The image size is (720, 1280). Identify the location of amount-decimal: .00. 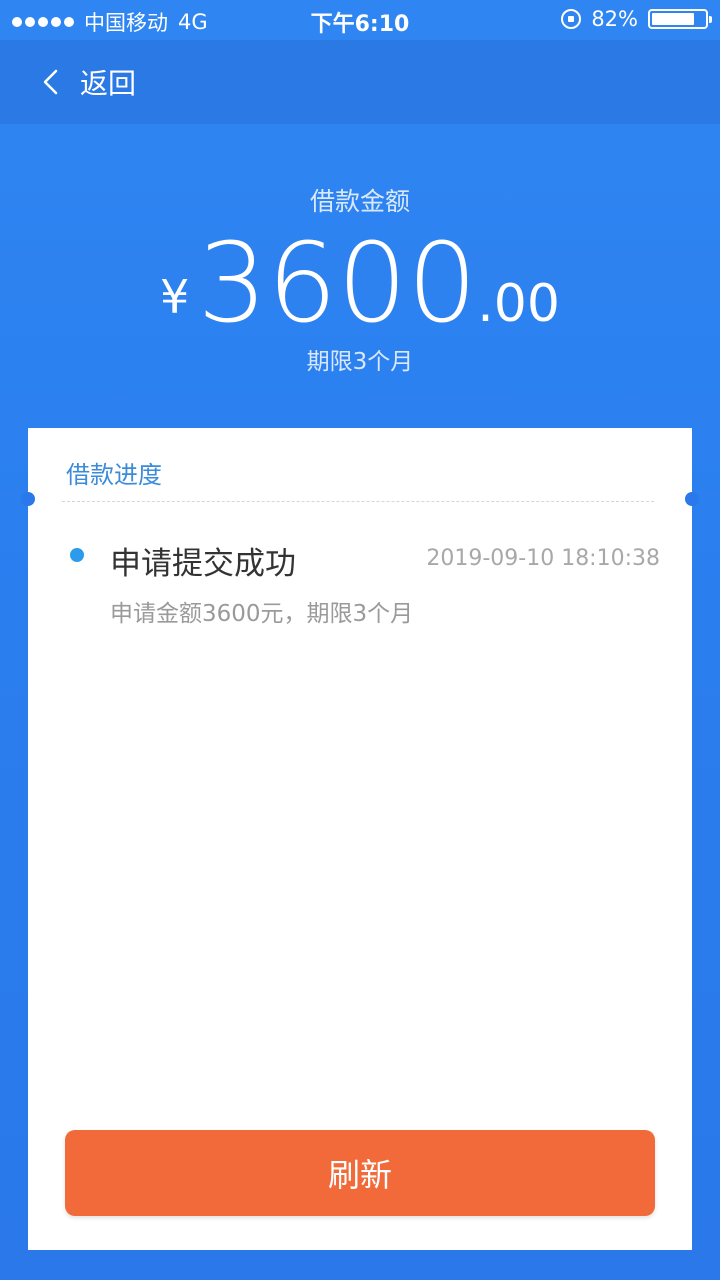
(518, 304).